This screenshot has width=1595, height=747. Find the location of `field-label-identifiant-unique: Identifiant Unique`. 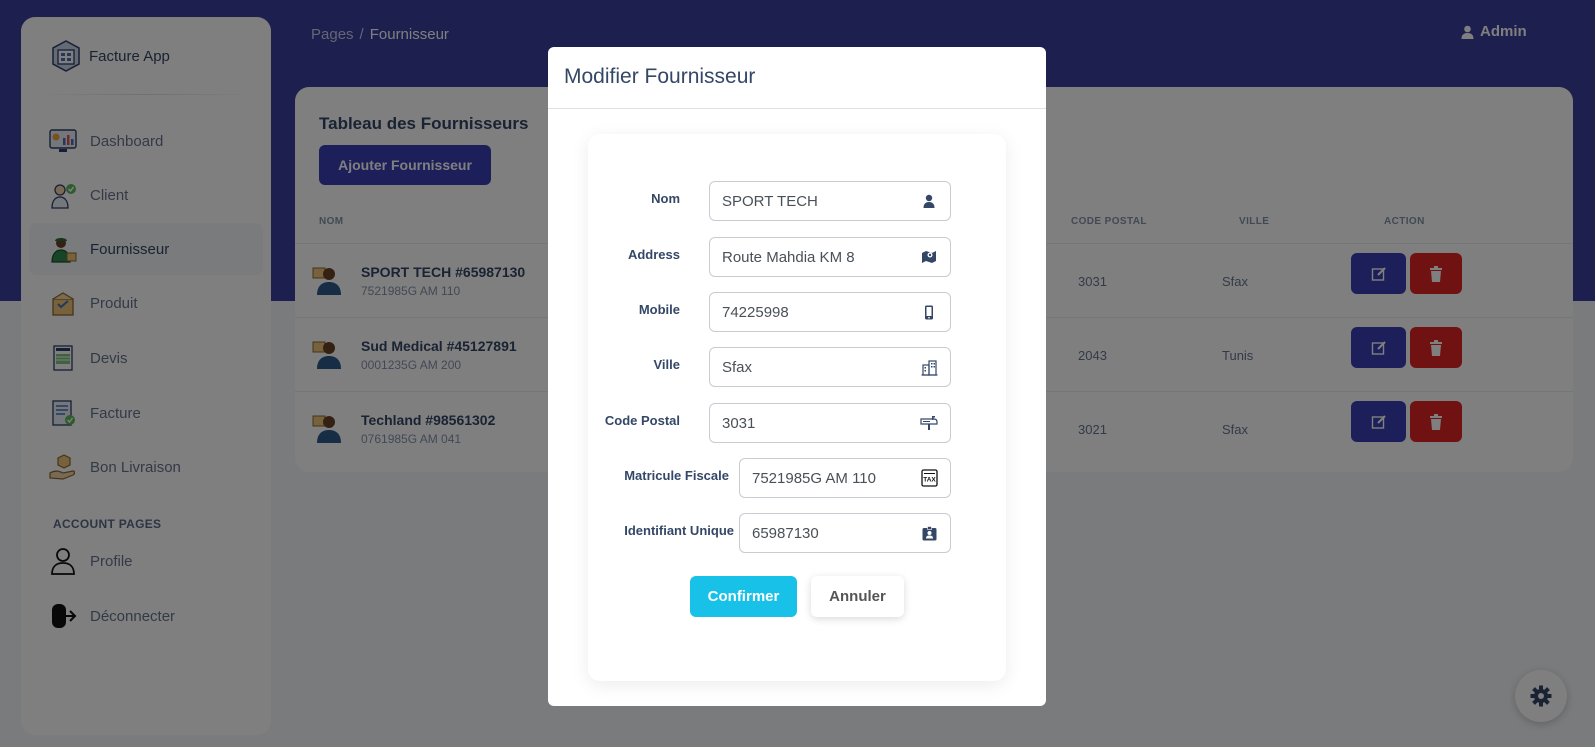

field-label-identifiant-unique: Identifiant Unique is located at coordinates (679, 530).